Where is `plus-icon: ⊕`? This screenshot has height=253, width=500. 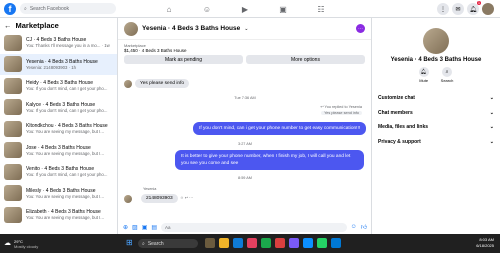 plus-icon: ⊕ is located at coordinates (125, 227).